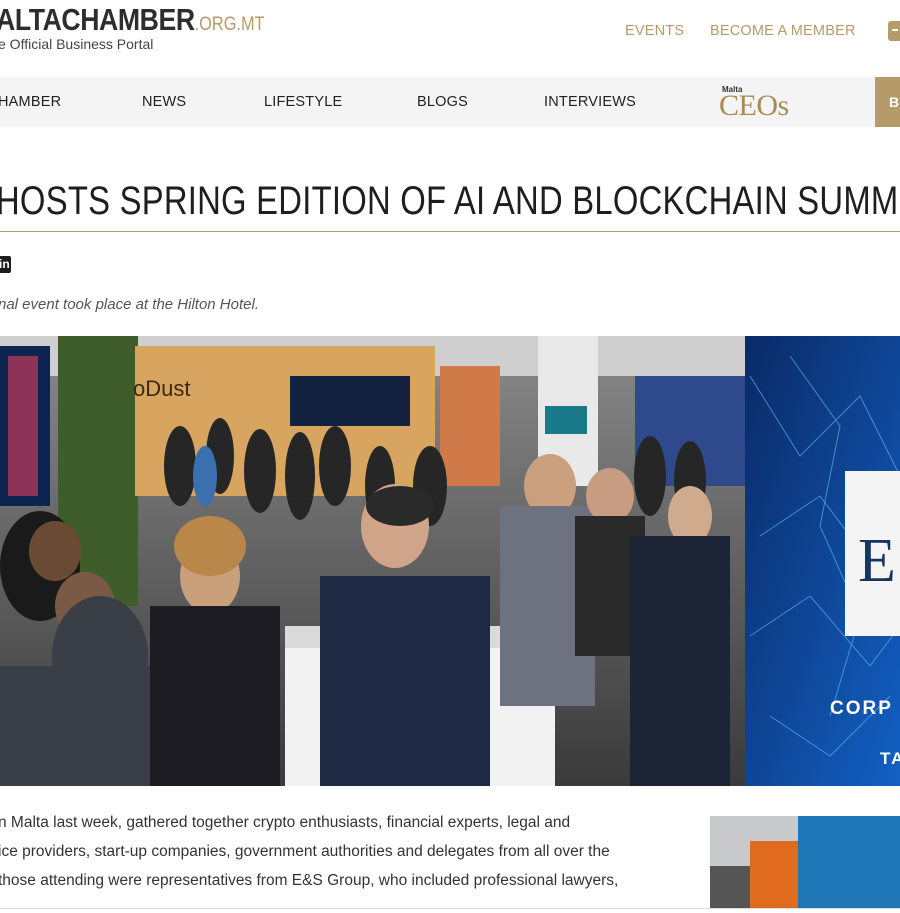  I want to click on logo-wordmark: ALTACHAMBER.ORG.MT, so click(132, 19).